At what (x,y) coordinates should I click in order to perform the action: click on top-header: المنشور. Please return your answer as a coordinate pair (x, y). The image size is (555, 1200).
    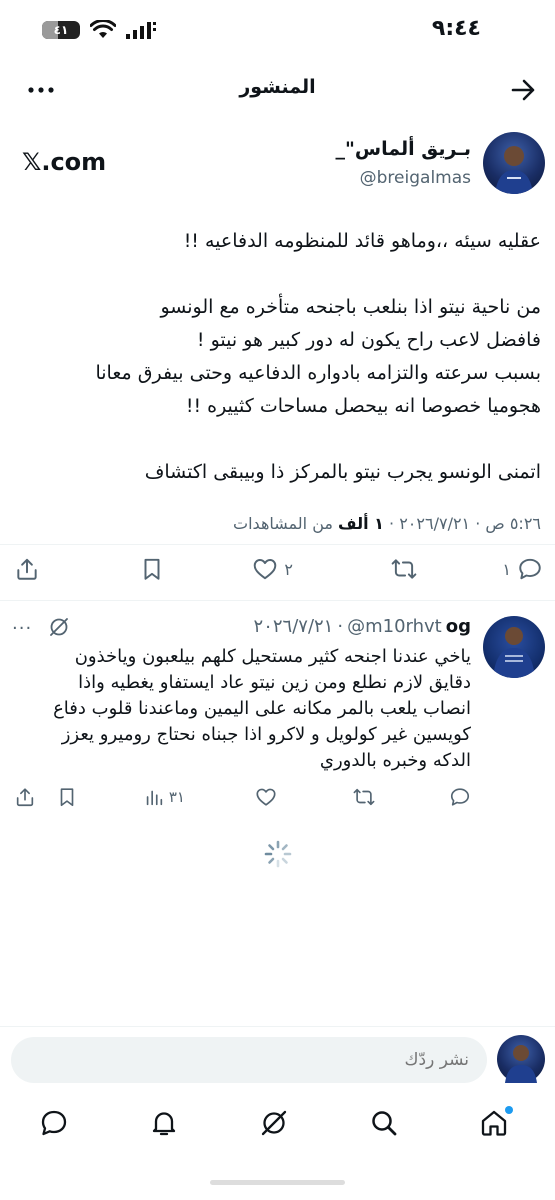
    Looking at the image, I should click on (277, 90).